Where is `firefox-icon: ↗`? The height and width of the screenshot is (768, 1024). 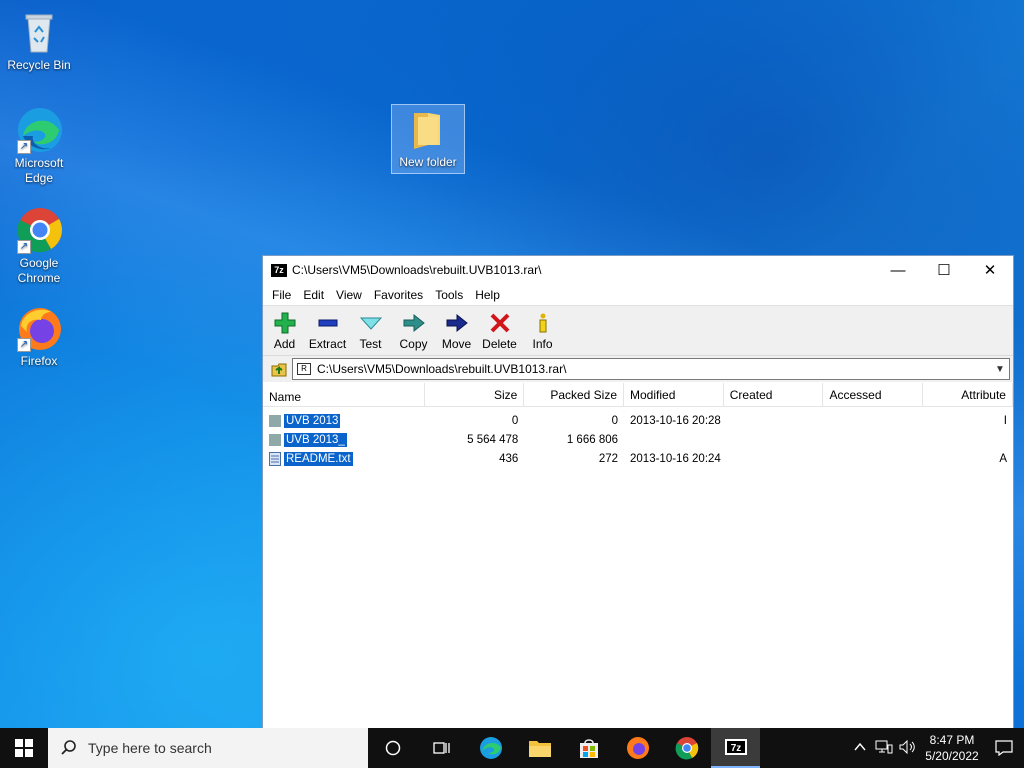 firefox-icon: ↗ is located at coordinates (39, 328).